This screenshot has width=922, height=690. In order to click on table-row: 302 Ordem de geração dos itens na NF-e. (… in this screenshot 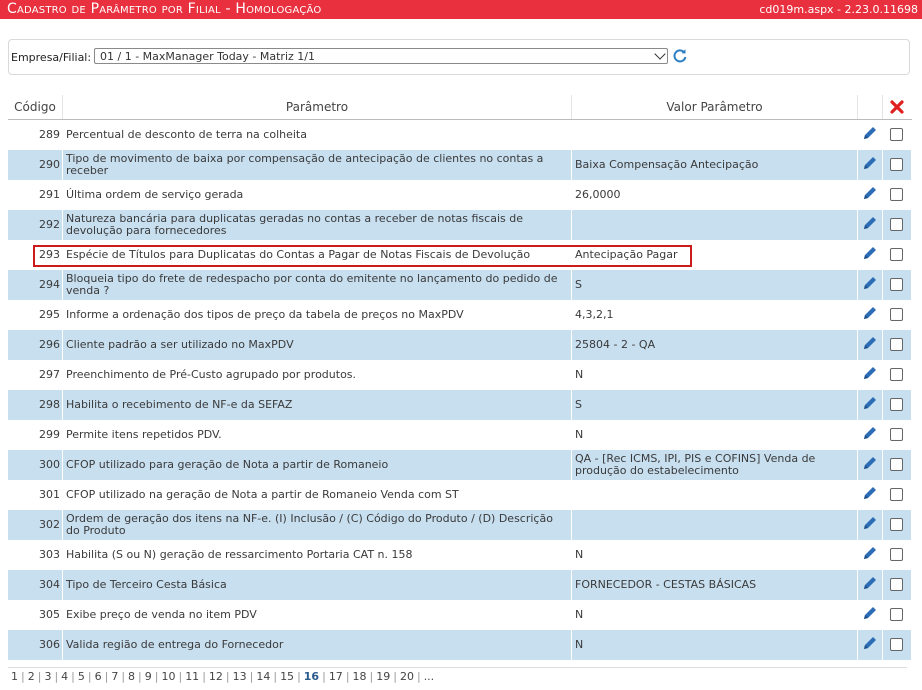, I will do `click(460, 524)`.